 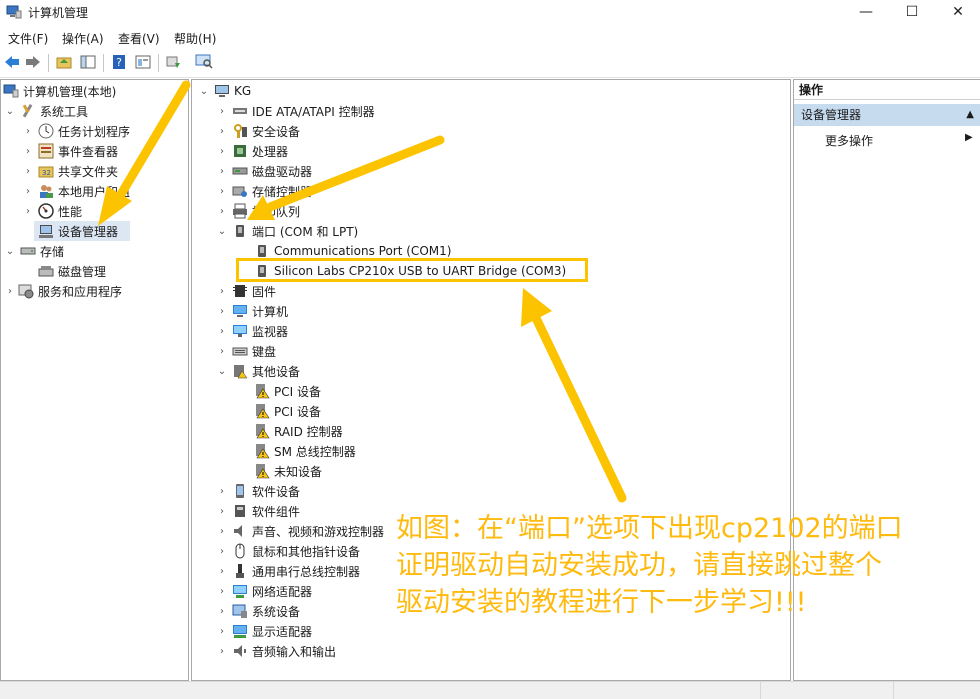 I want to click on help-button: ?, so click(x=119, y=62).